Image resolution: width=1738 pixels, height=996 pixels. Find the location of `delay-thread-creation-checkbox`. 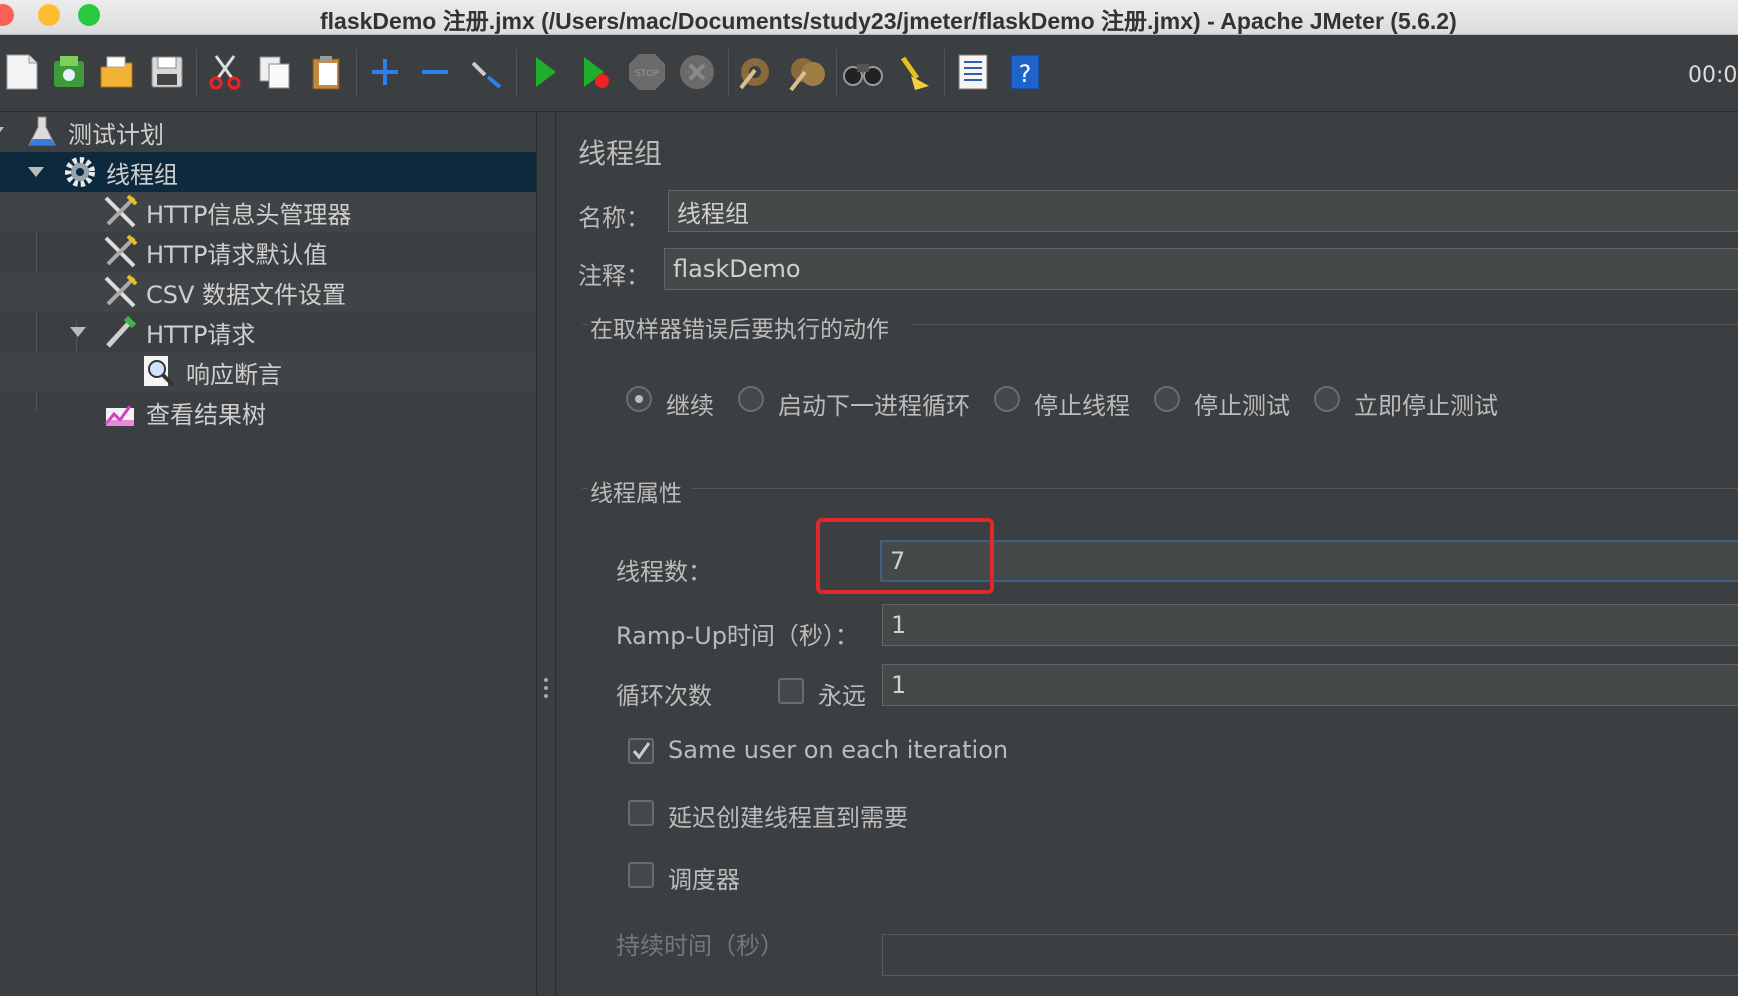

delay-thread-creation-checkbox is located at coordinates (641, 813).